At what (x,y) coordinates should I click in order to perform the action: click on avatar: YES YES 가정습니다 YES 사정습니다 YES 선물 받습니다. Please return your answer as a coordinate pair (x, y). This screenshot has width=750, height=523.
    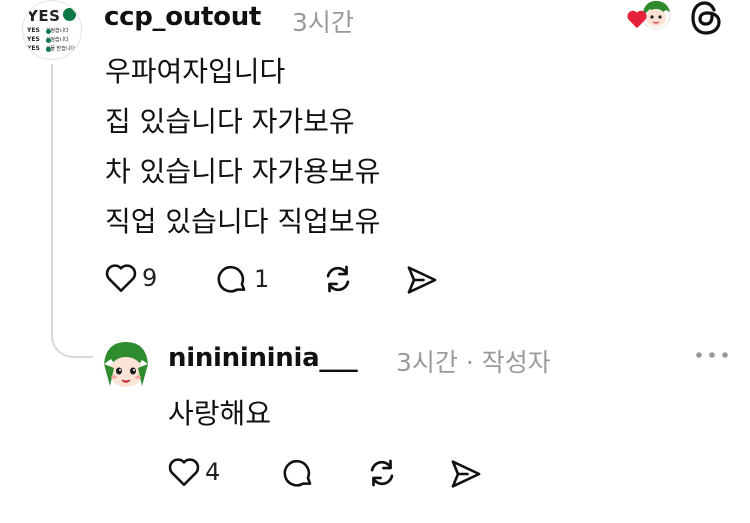
    Looking at the image, I should click on (52, 30).